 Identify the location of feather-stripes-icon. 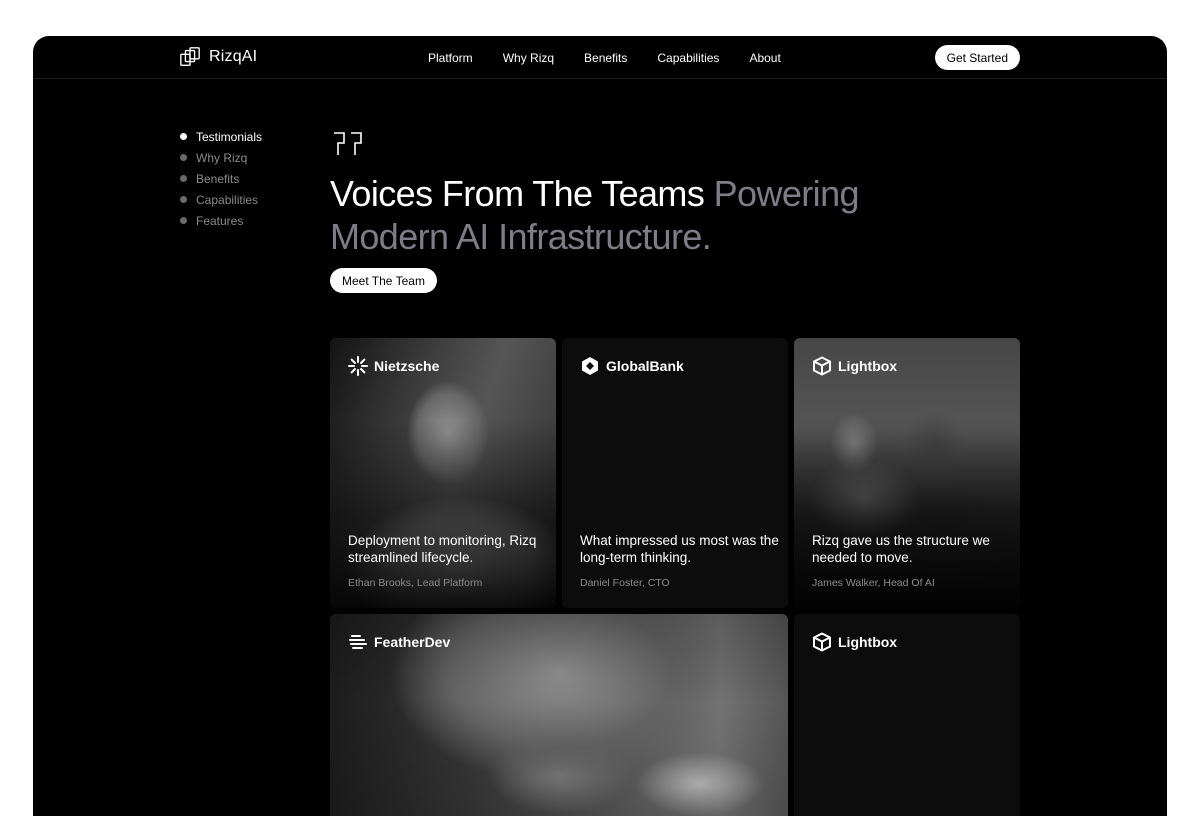
(358, 642).